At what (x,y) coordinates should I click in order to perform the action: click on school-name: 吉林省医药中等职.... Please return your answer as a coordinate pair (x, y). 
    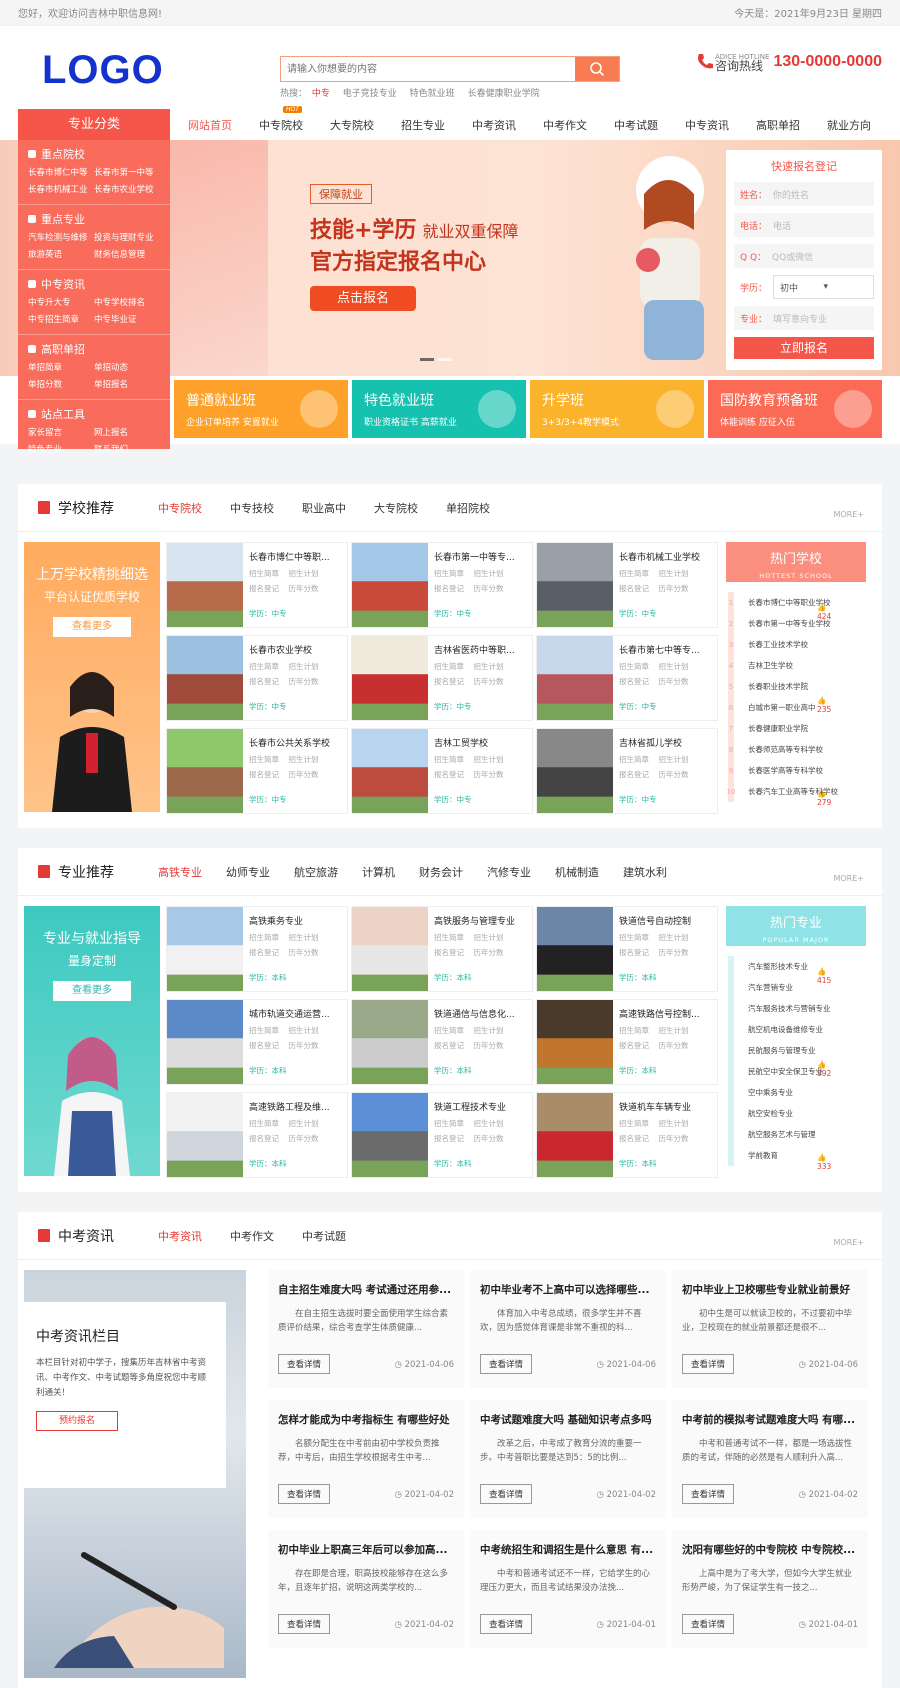
    Looking at the image, I should click on (482, 649).